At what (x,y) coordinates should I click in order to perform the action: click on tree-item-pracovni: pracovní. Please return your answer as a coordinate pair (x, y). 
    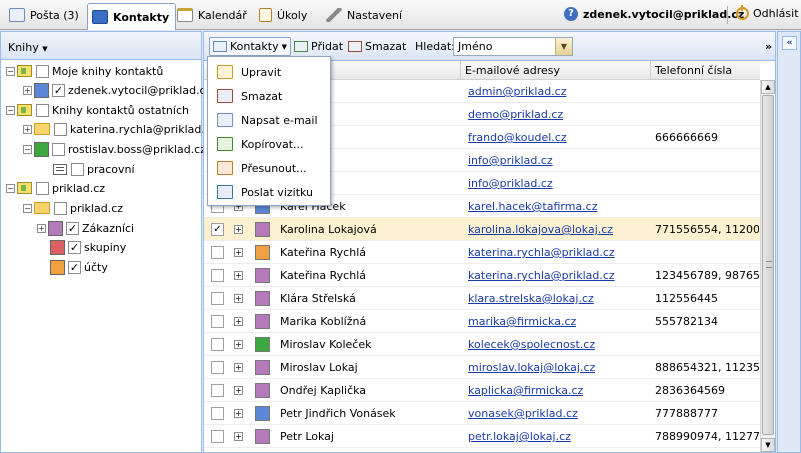
    Looking at the image, I should click on (94, 169).